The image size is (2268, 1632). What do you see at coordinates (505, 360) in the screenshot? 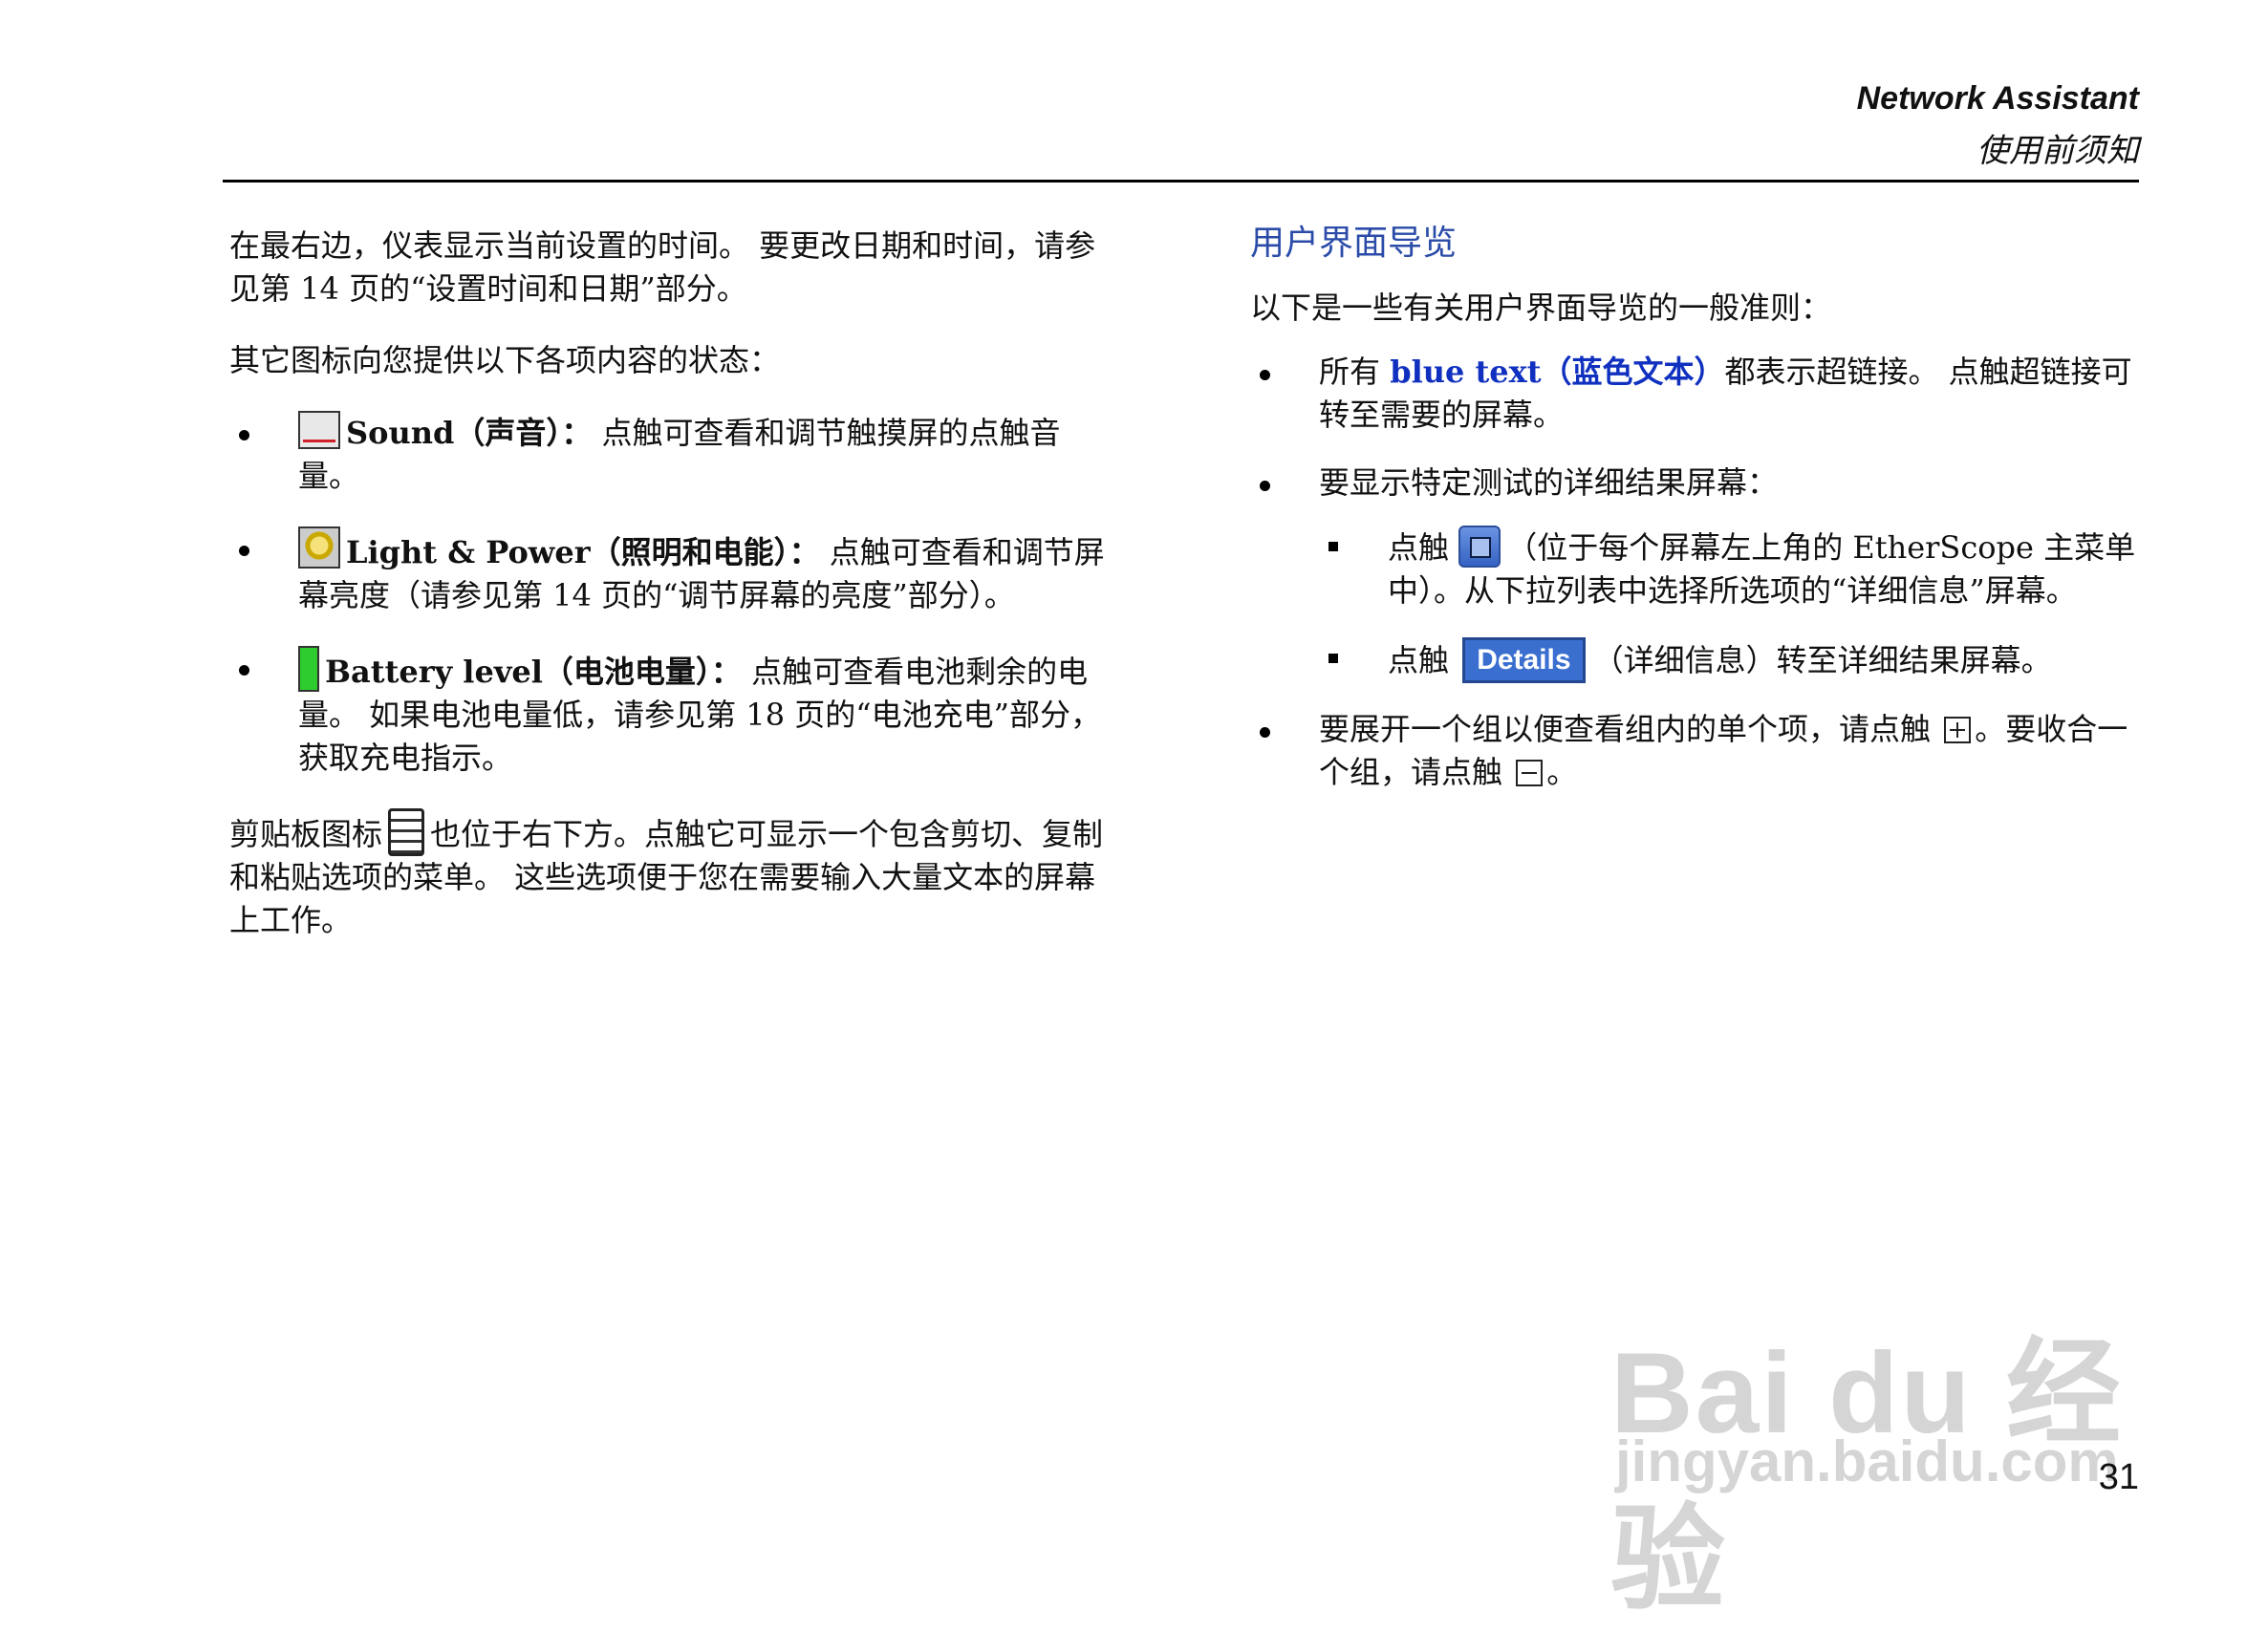
I see `icons-intro: 其它图标向您提供以下各项内容的状态：` at bounding box center [505, 360].